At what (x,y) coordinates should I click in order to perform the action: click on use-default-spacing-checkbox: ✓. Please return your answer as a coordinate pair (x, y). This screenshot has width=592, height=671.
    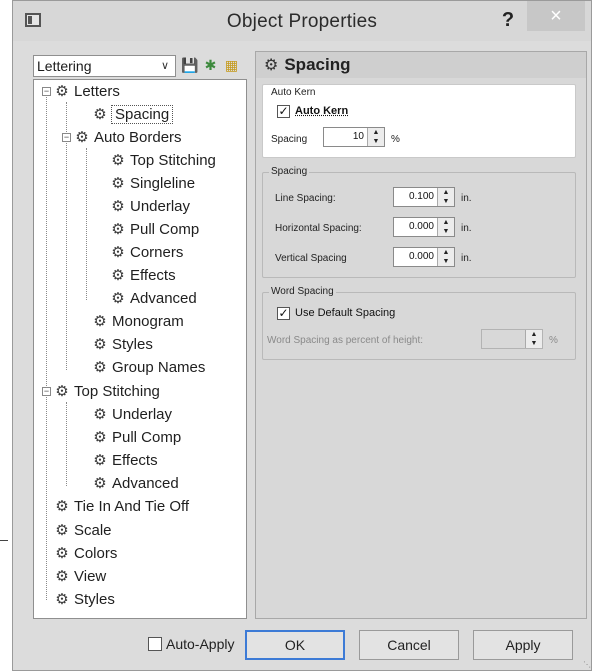
    Looking at the image, I should click on (283, 313).